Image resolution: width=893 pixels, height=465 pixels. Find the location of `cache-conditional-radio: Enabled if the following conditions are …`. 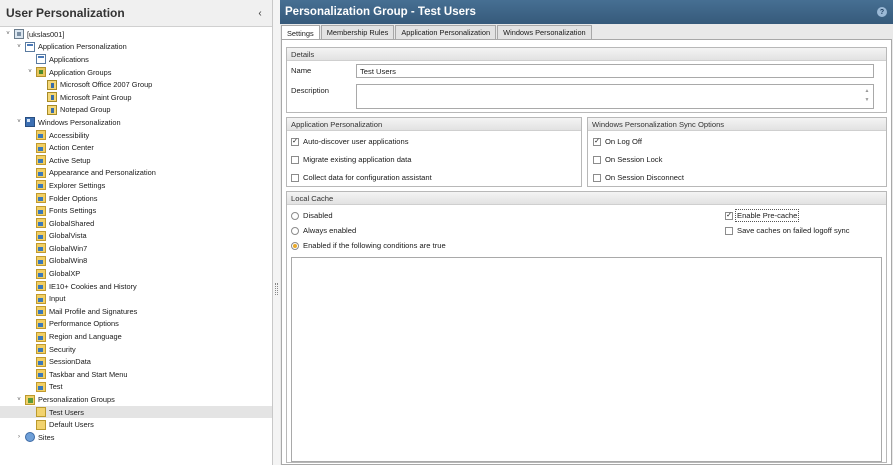

cache-conditional-radio: Enabled if the following conditions are … is located at coordinates (368, 245).